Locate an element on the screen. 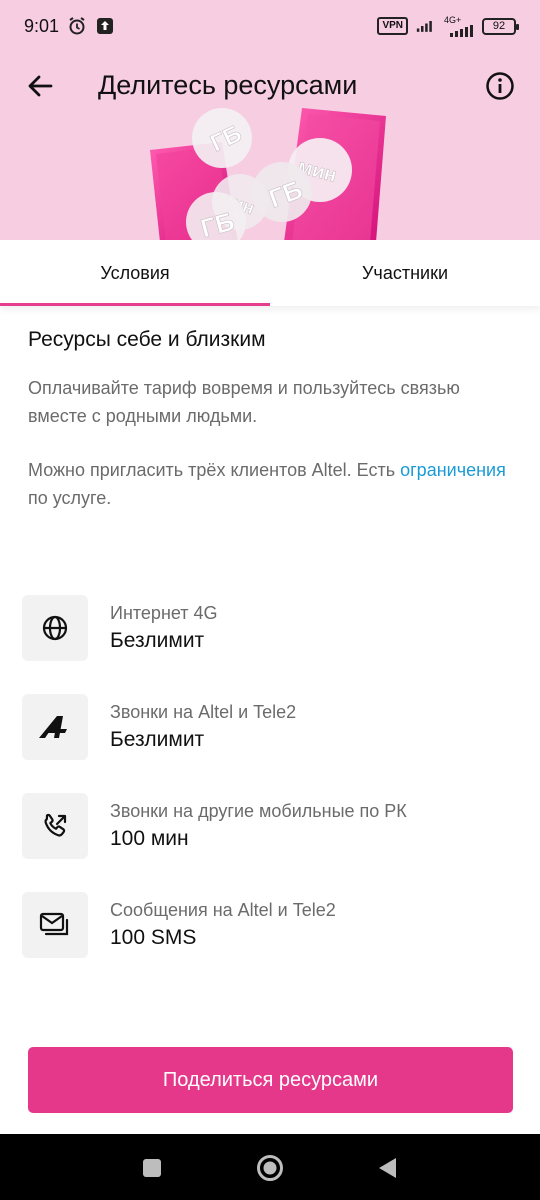  share-resources-button: Поделиться ресурсами is located at coordinates (270, 1080).